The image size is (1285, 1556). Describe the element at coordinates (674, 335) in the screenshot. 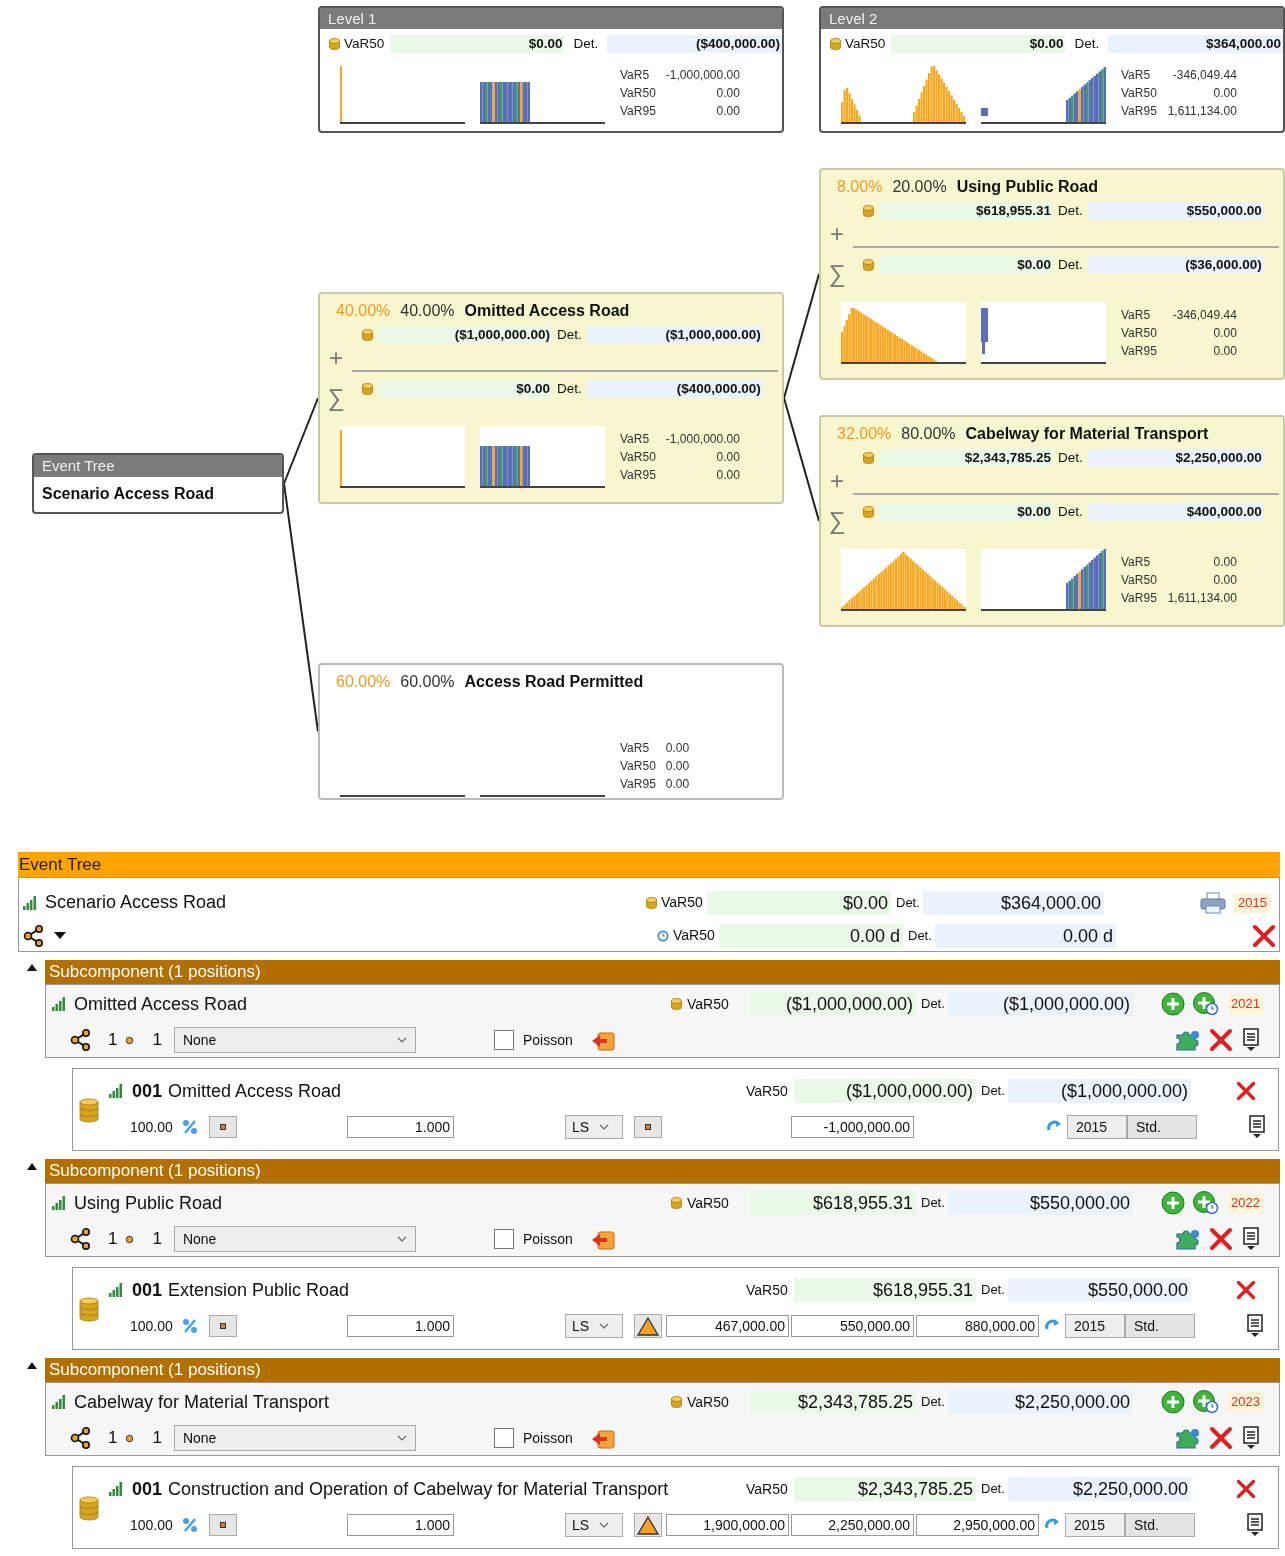

I see `det-value-field: ($1,000,000.00)` at that location.